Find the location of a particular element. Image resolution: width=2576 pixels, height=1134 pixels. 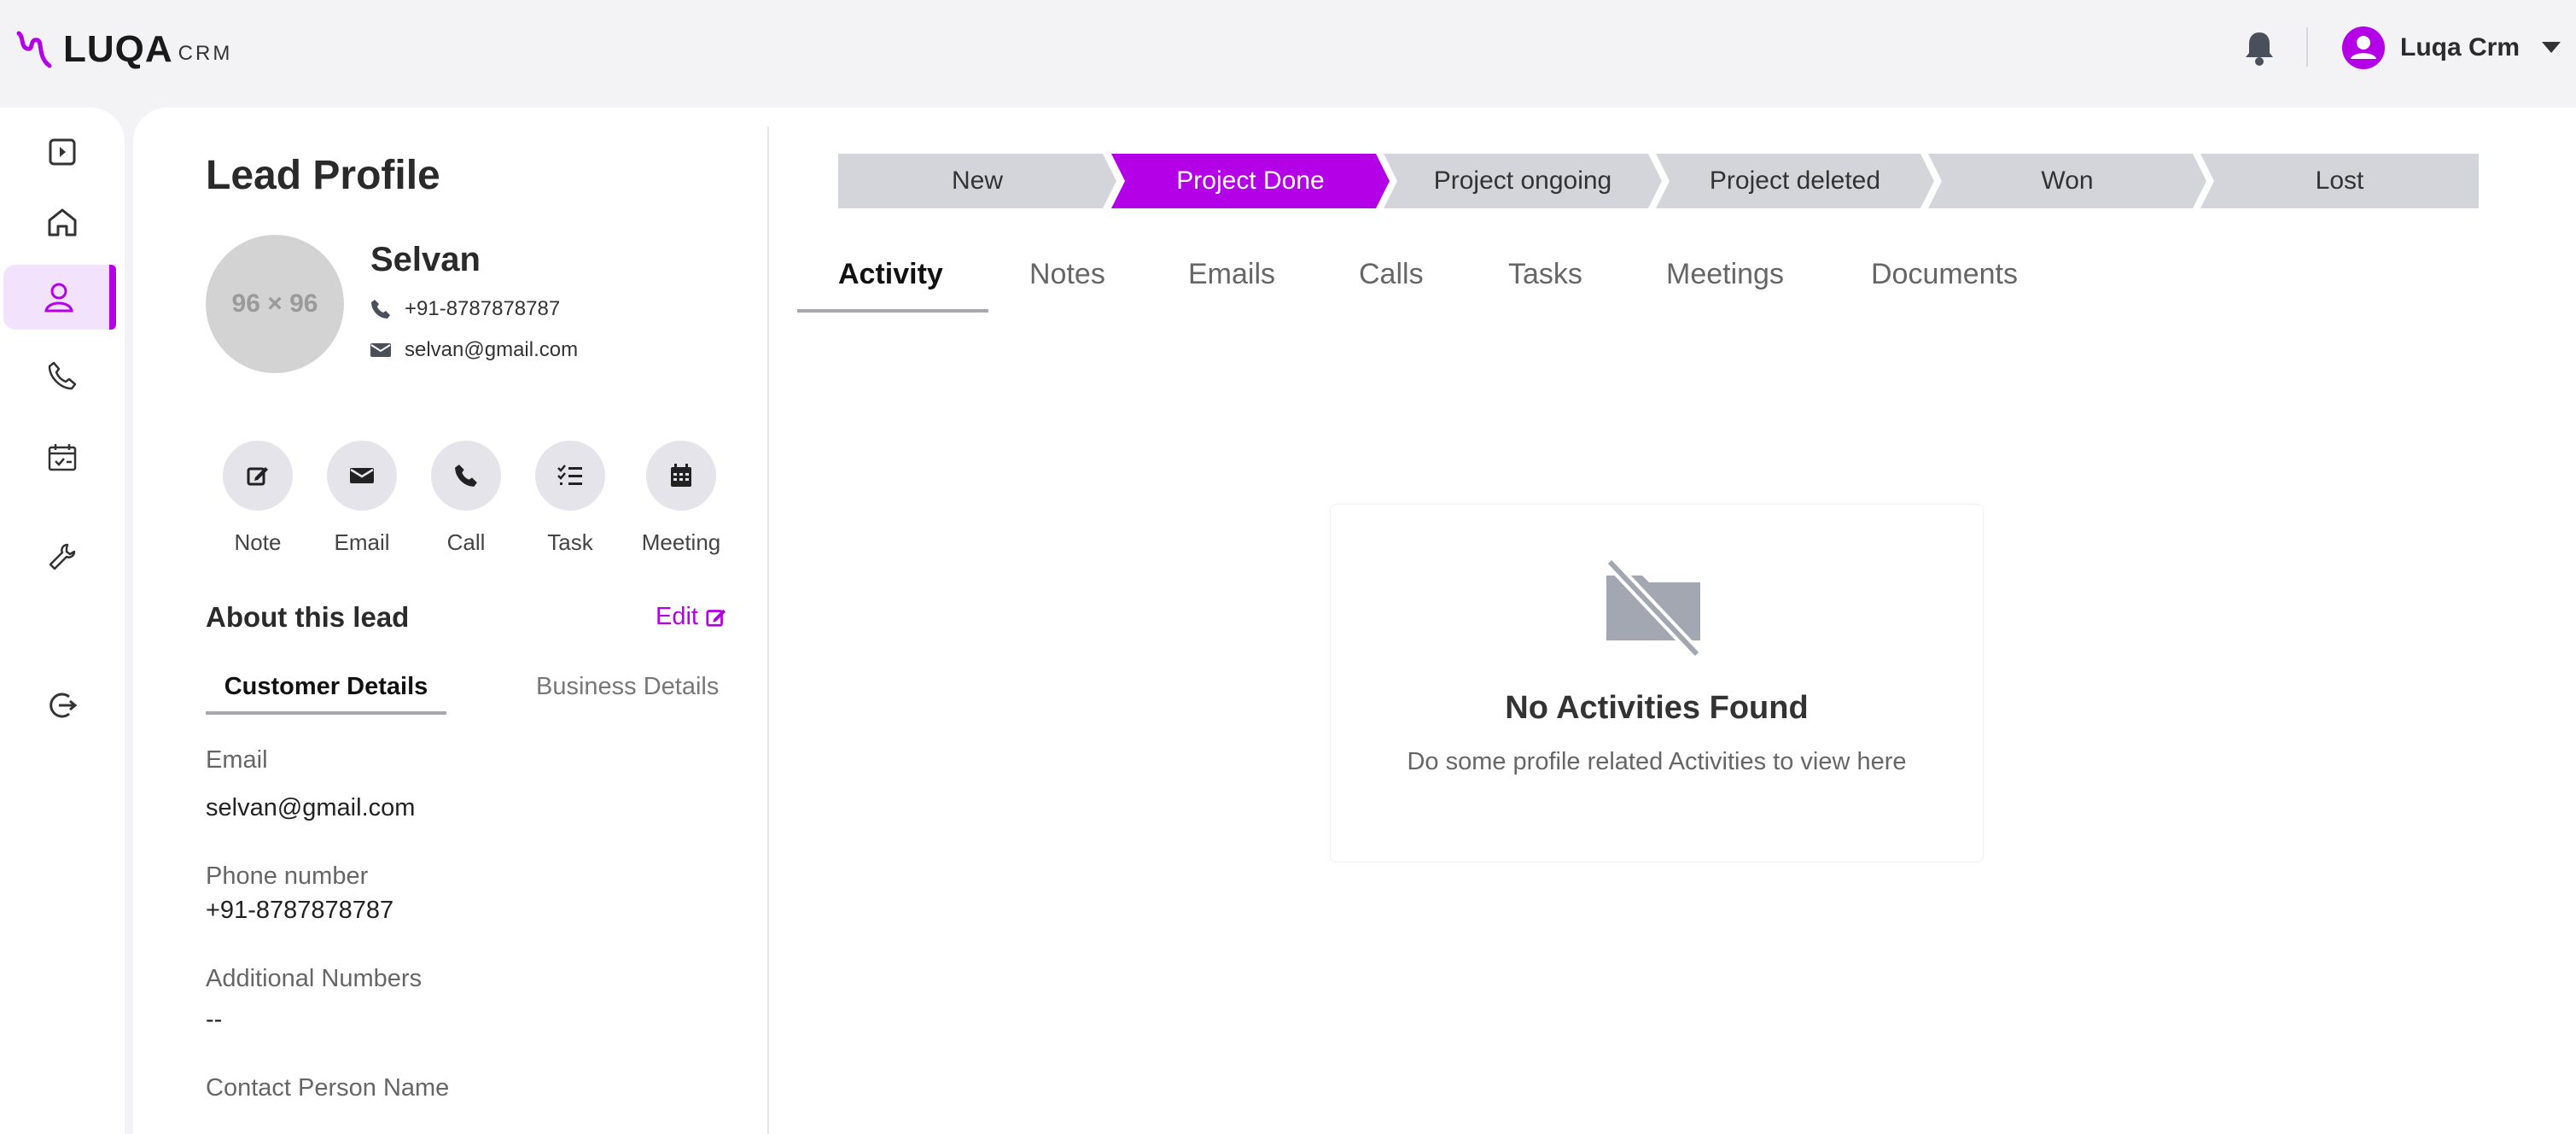

user-name: Luqa Crm is located at coordinates (2460, 47).